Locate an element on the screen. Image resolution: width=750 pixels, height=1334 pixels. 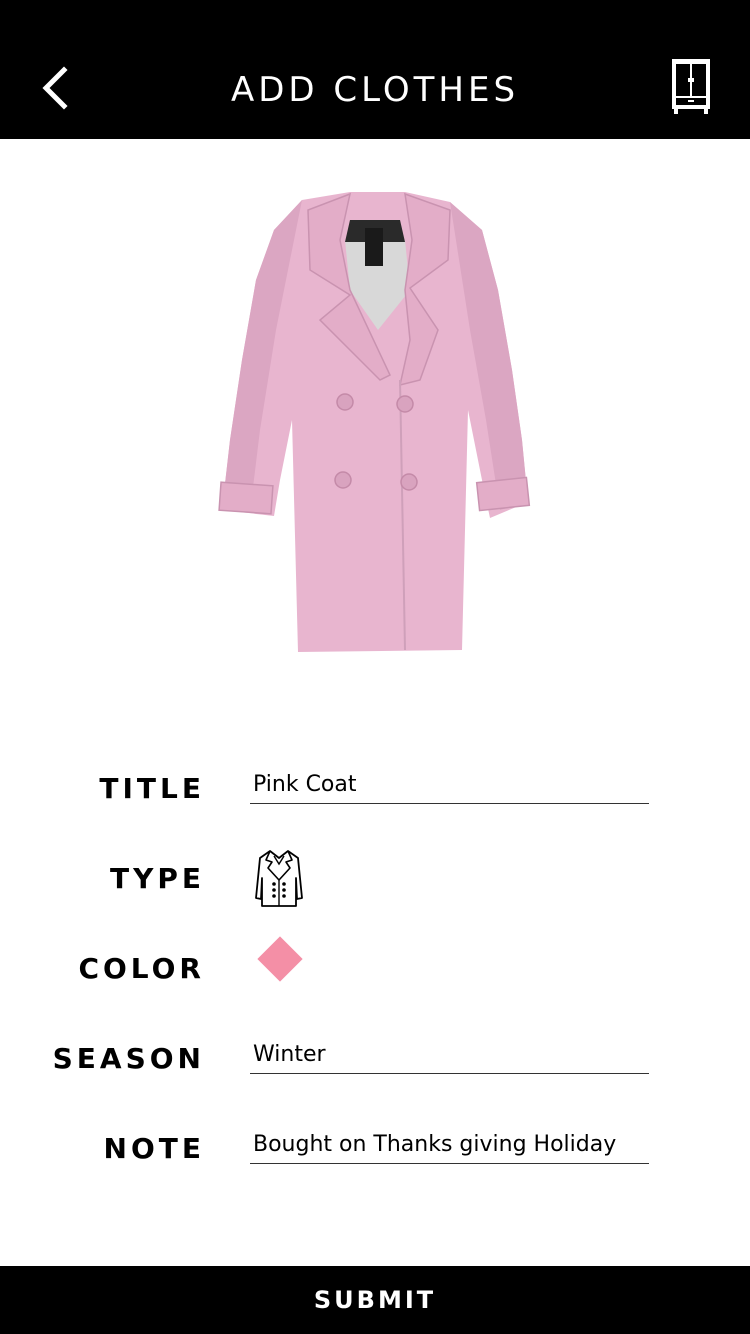
submit-label: SUBMIT is located at coordinates (375, 1300).